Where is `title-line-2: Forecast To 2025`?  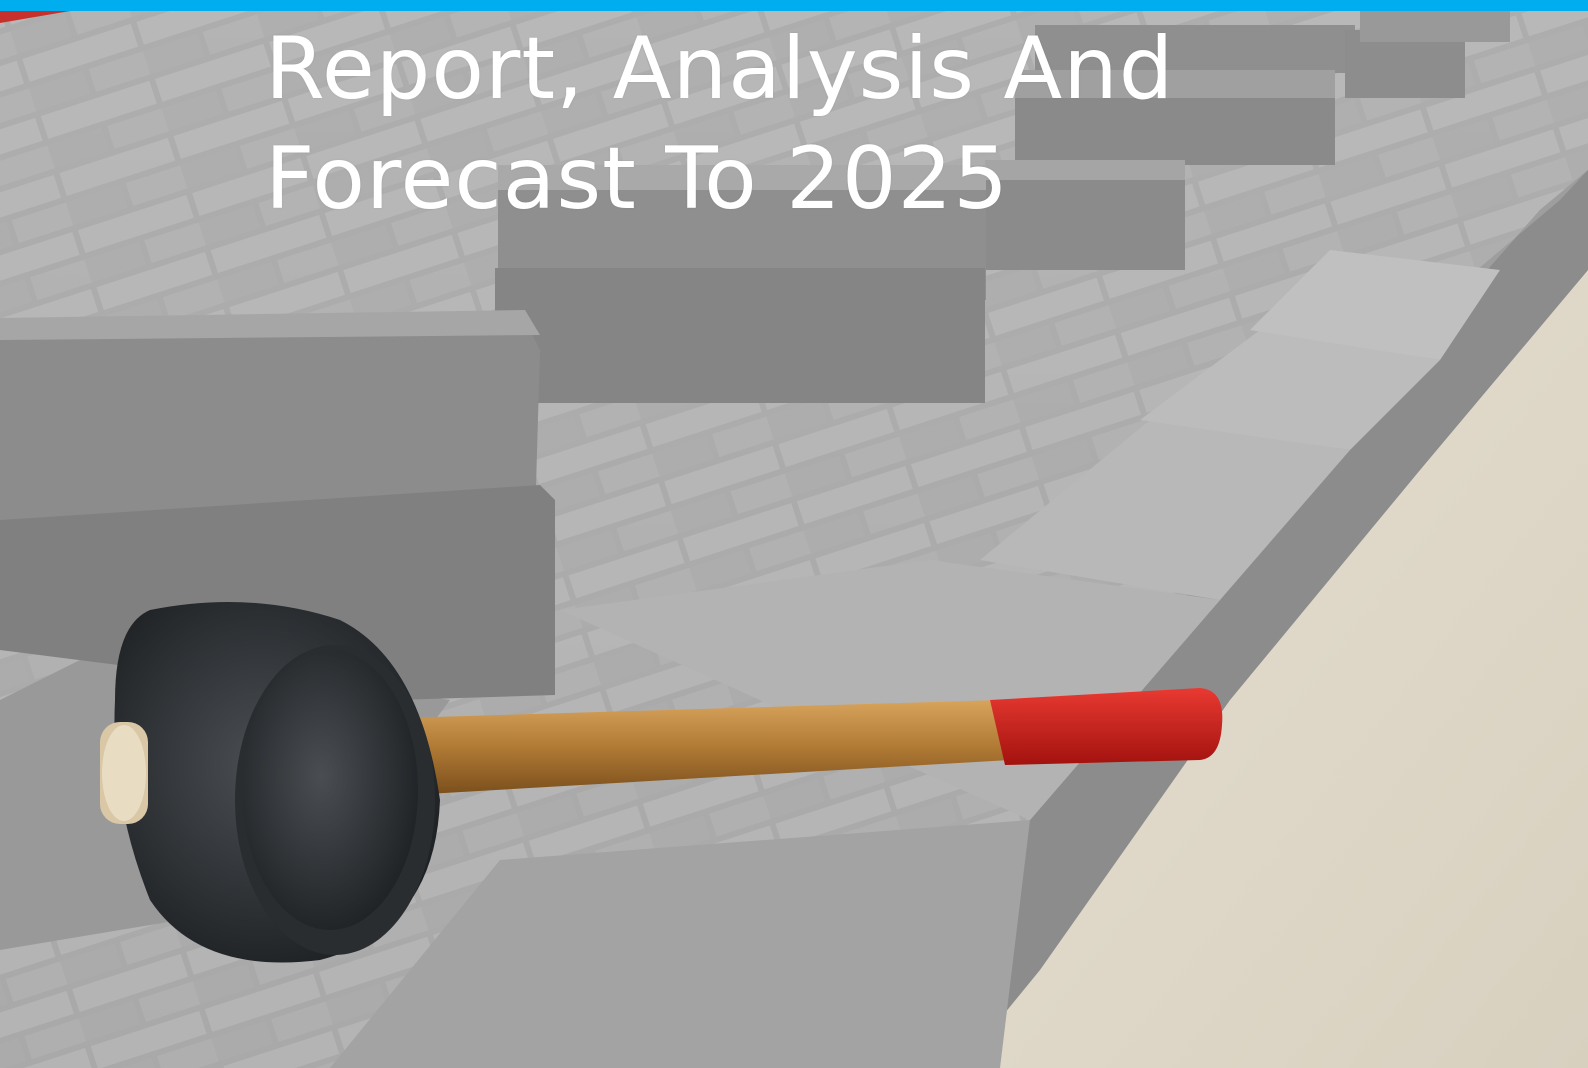 title-line-2: Forecast To 2025 is located at coordinates (637, 179).